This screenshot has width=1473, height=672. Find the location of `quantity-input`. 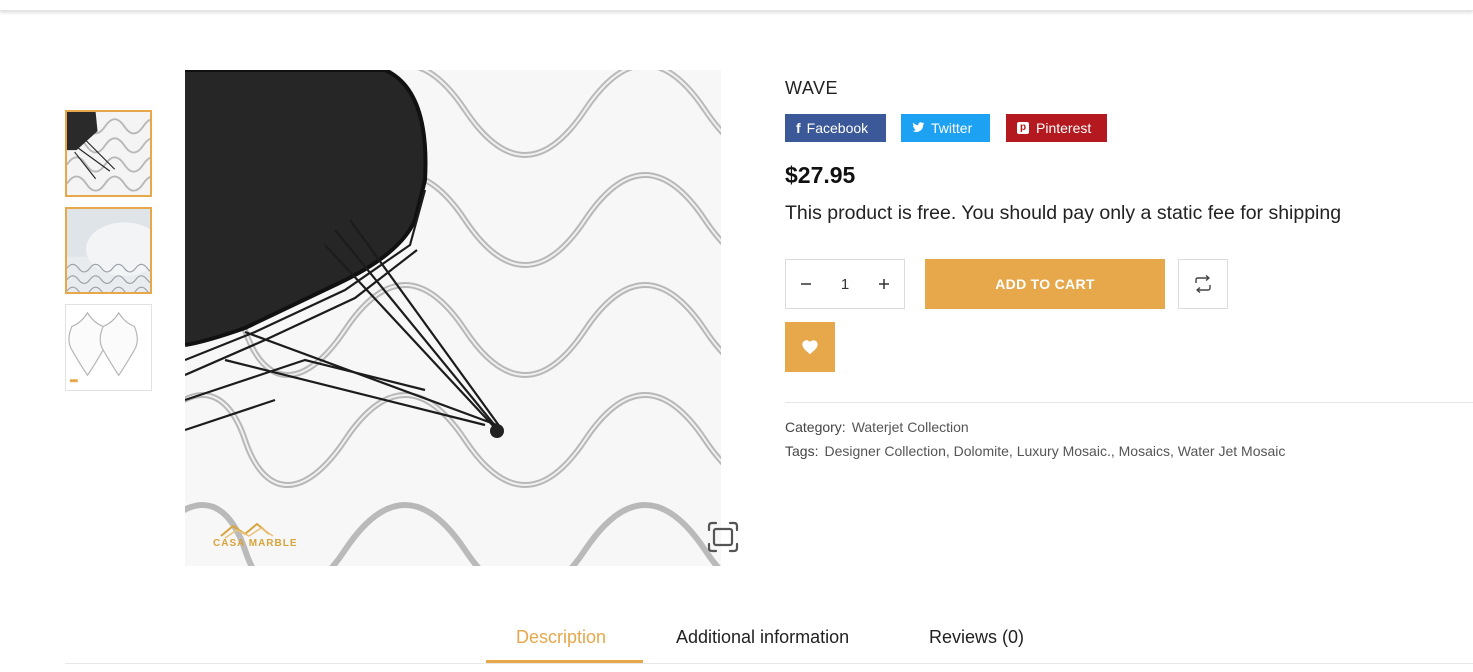

quantity-input is located at coordinates (845, 284).